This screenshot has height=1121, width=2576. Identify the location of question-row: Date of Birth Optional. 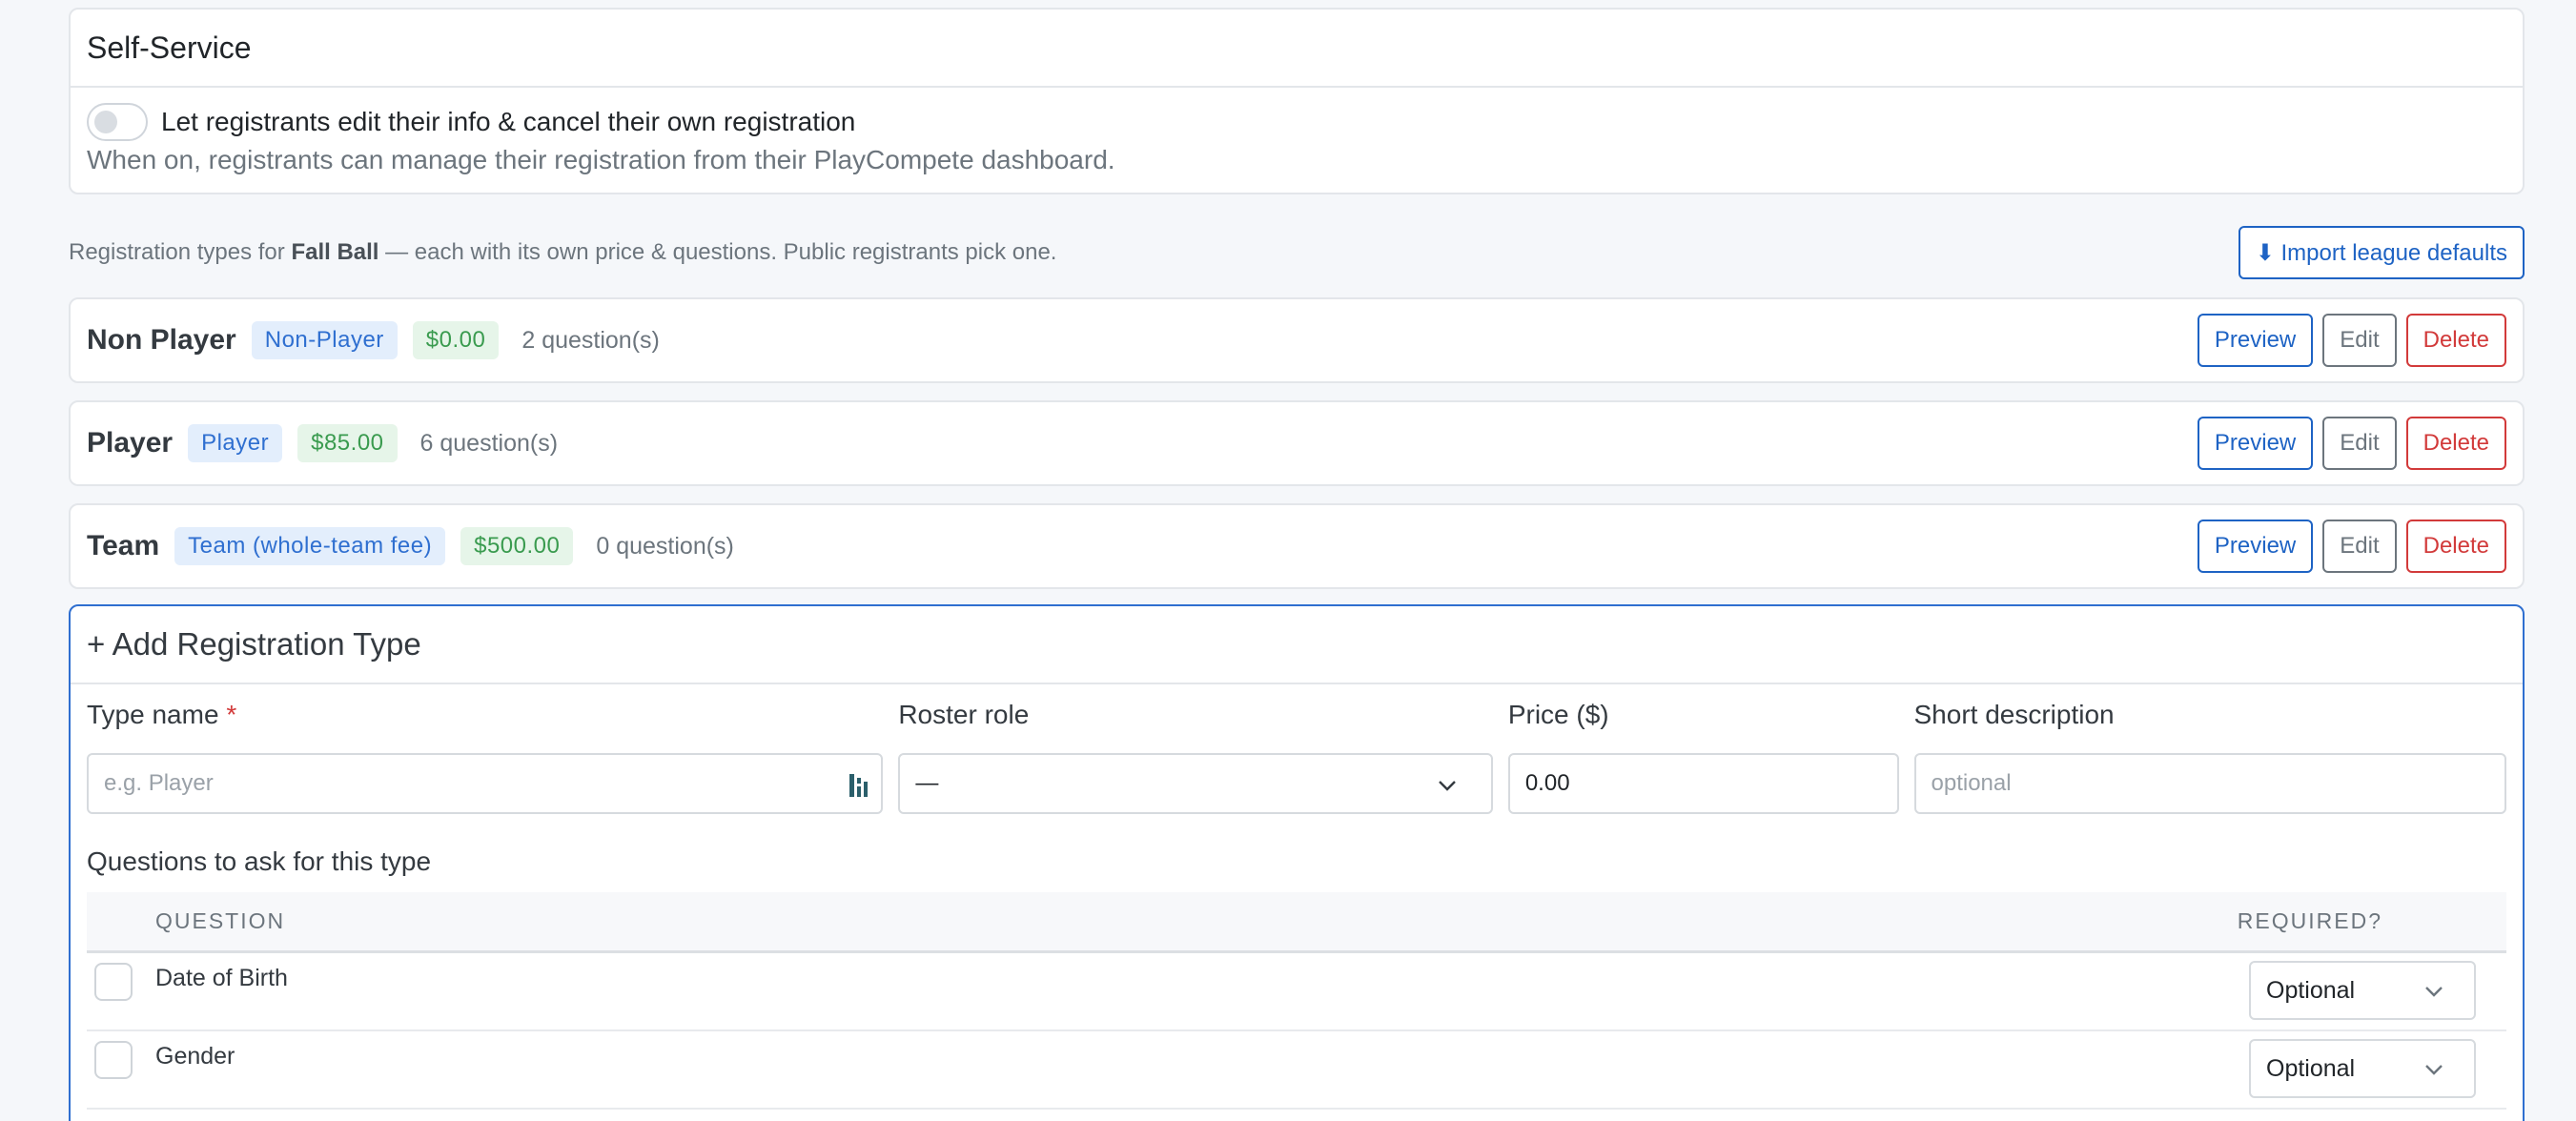
(1296, 992).